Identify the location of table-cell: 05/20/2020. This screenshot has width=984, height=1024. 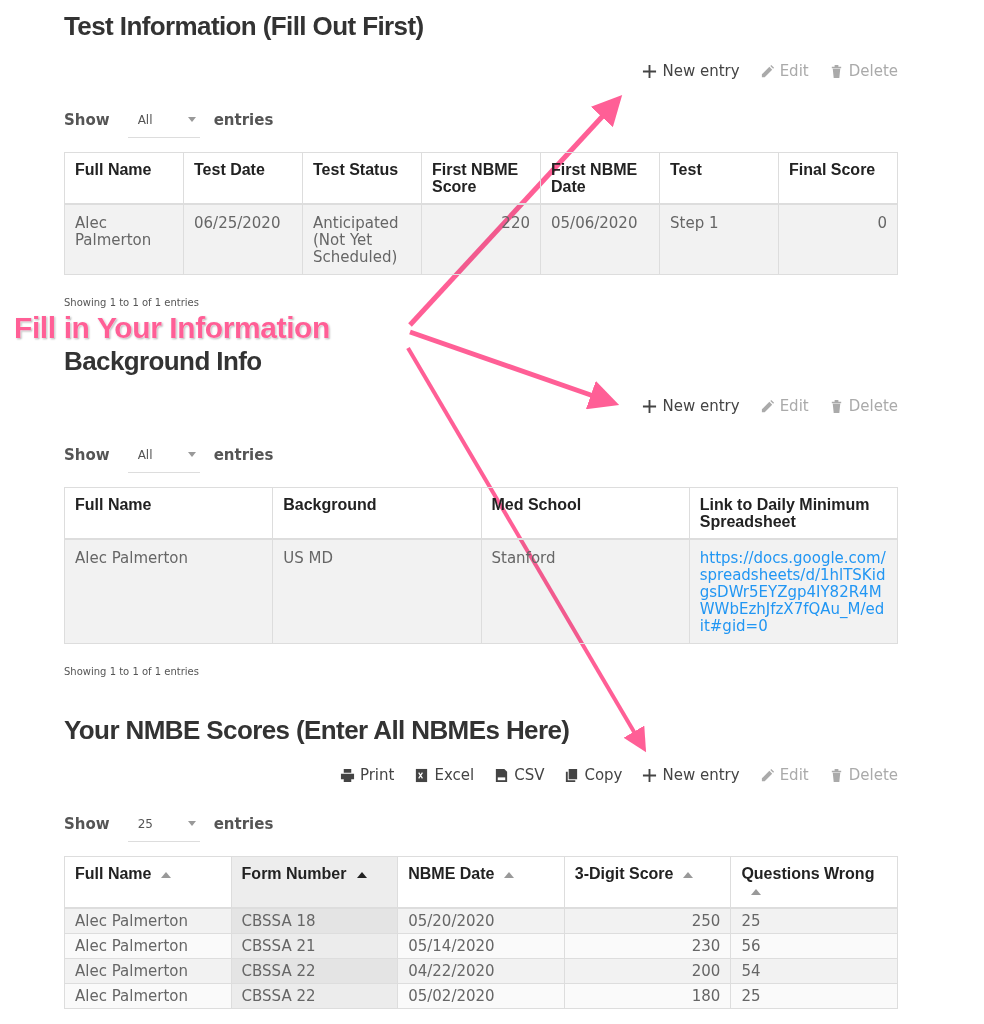
(481, 921).